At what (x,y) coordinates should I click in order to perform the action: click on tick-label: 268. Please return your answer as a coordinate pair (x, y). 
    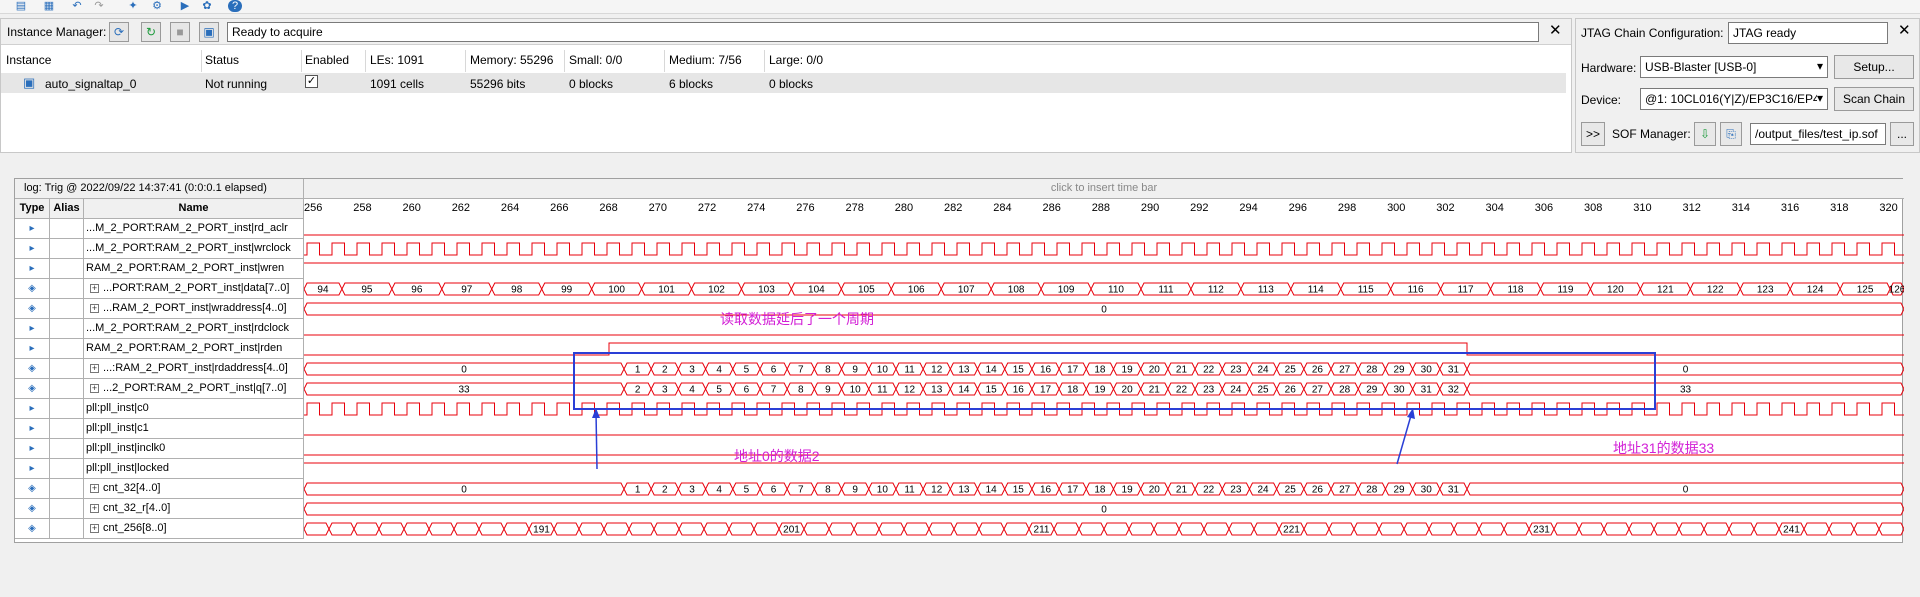
    Looking at the image, I should click on (608, 208).